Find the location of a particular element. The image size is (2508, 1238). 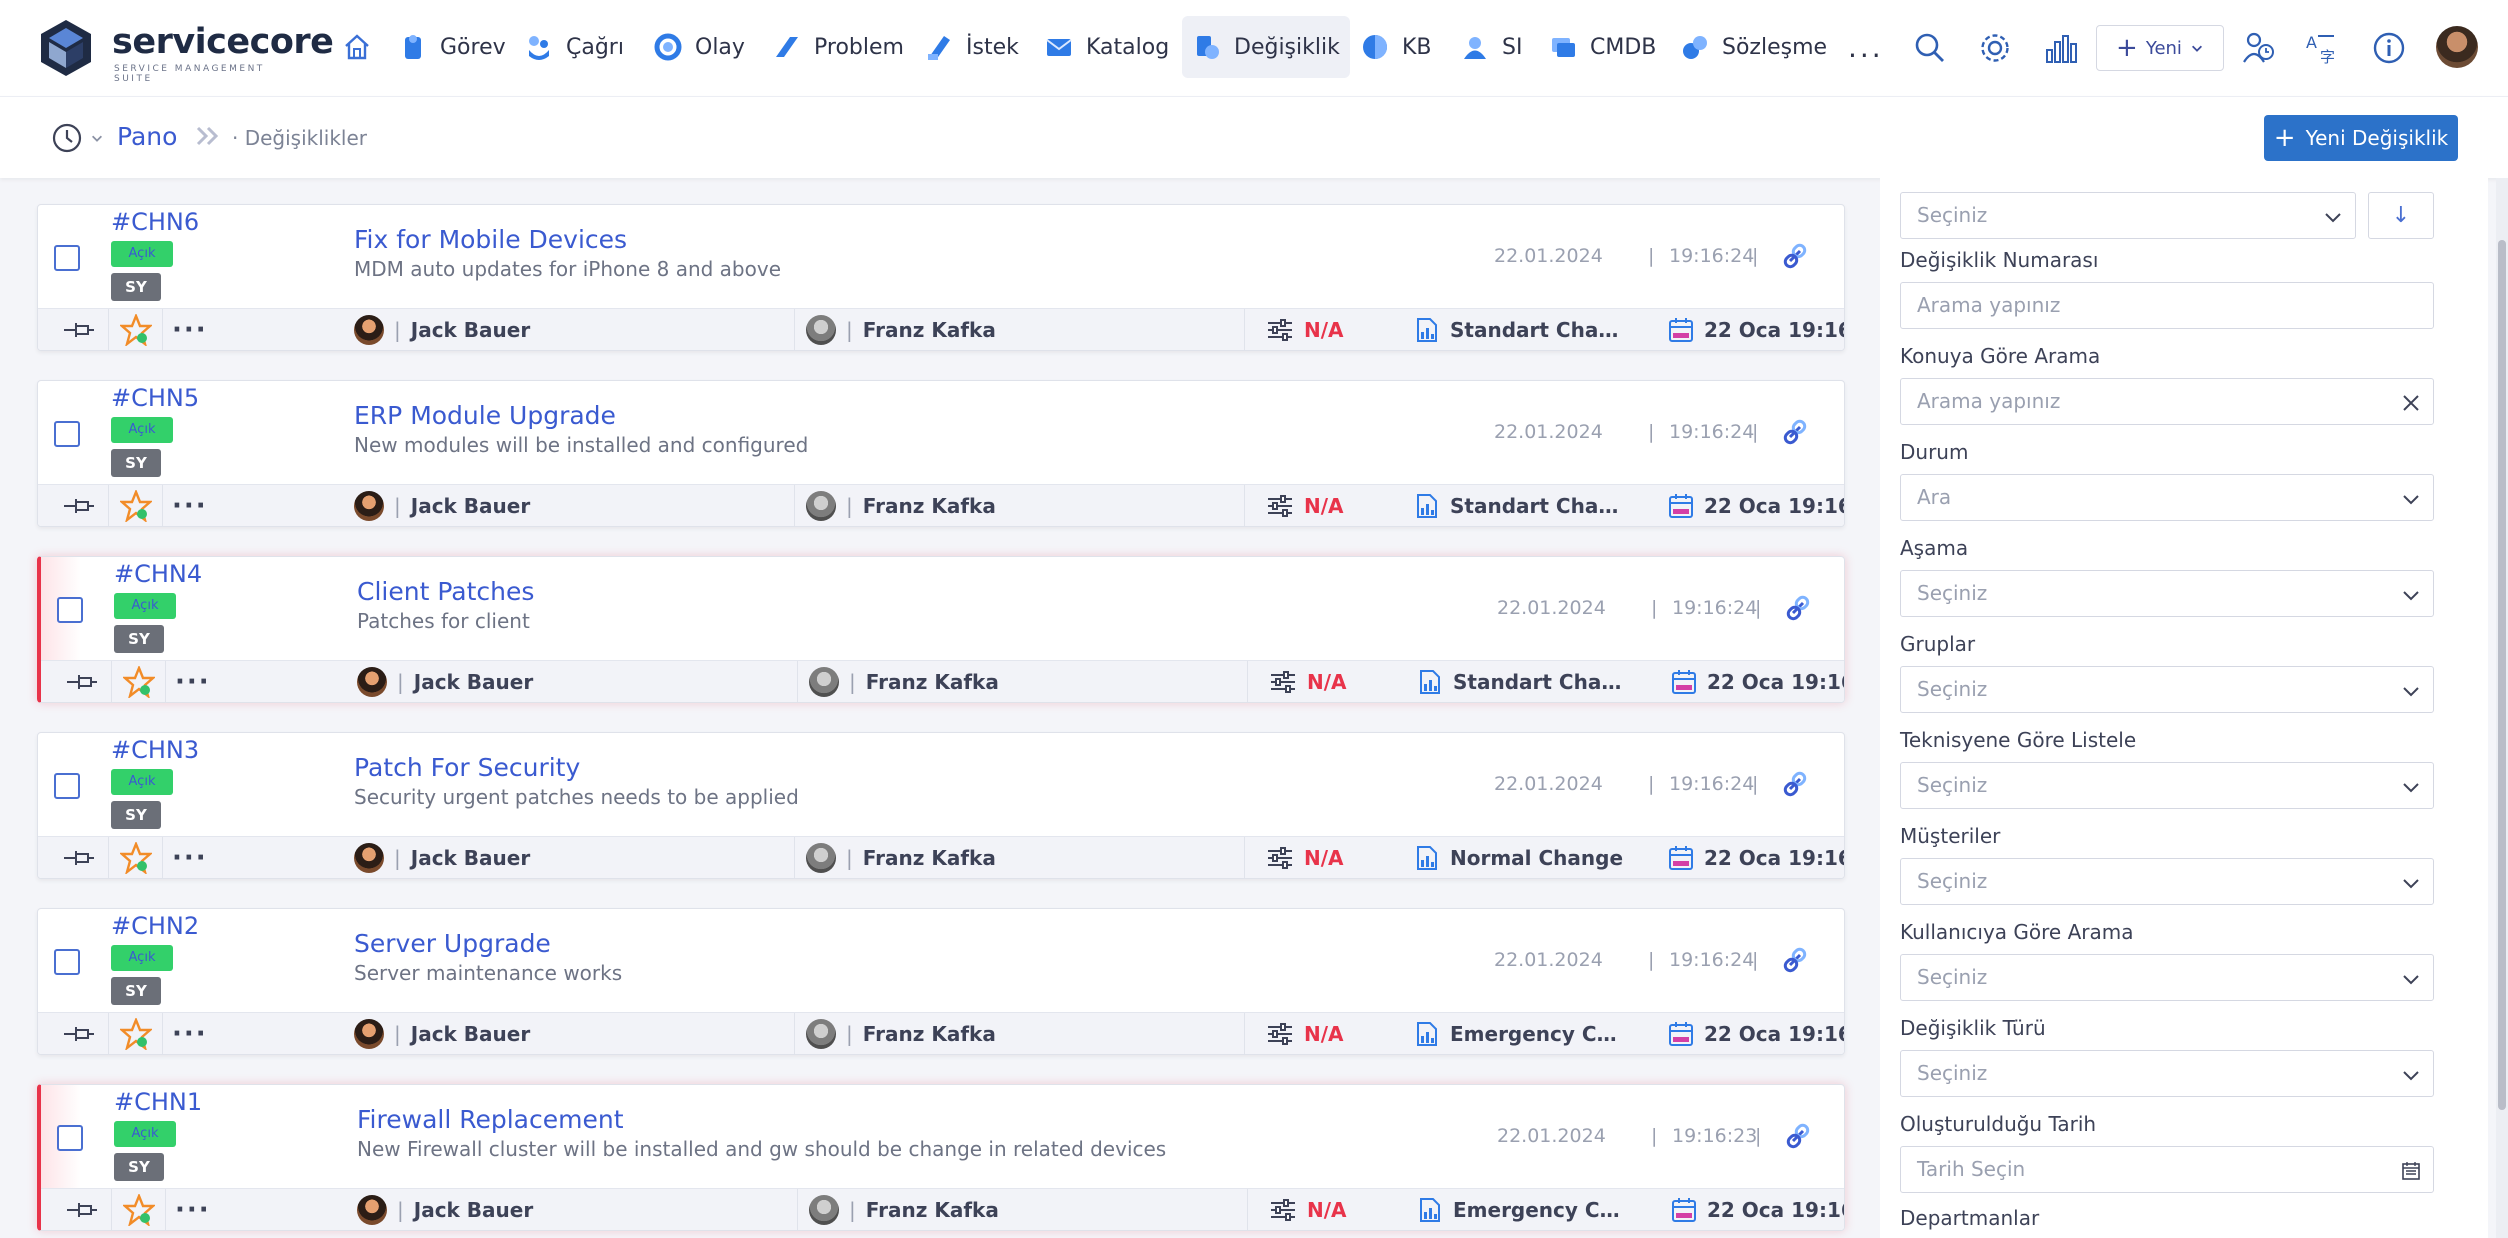

nav-item-sozlesme: Sözleşme is located at coordinates (1753, 47).